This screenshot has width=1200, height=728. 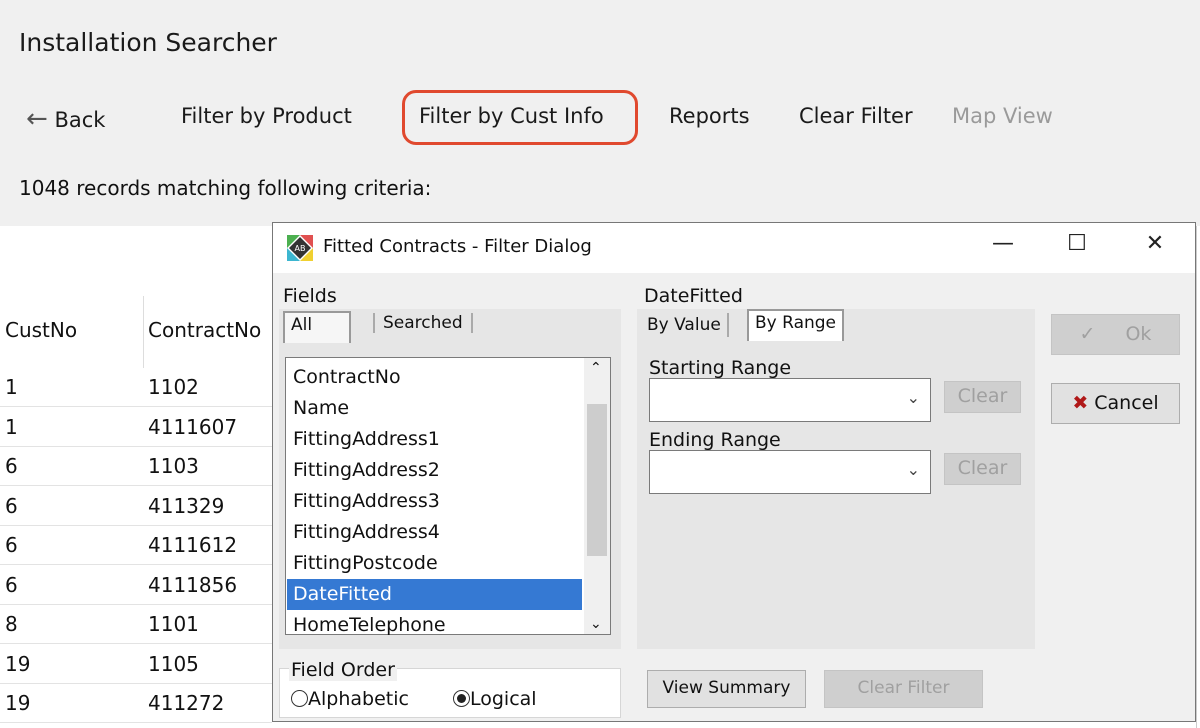 I want to click on cell-contractno: 4111607, so click(x=193, y=426).